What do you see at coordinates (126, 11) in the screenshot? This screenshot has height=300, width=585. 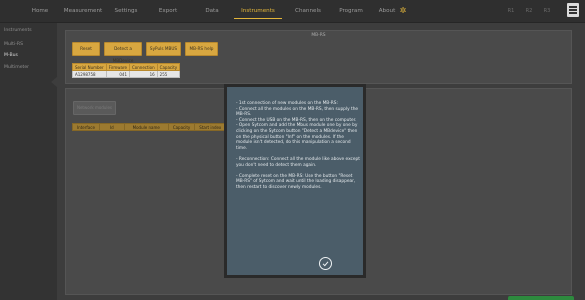 I see `nav-settings: Settings` at bounding box center [126, 11].